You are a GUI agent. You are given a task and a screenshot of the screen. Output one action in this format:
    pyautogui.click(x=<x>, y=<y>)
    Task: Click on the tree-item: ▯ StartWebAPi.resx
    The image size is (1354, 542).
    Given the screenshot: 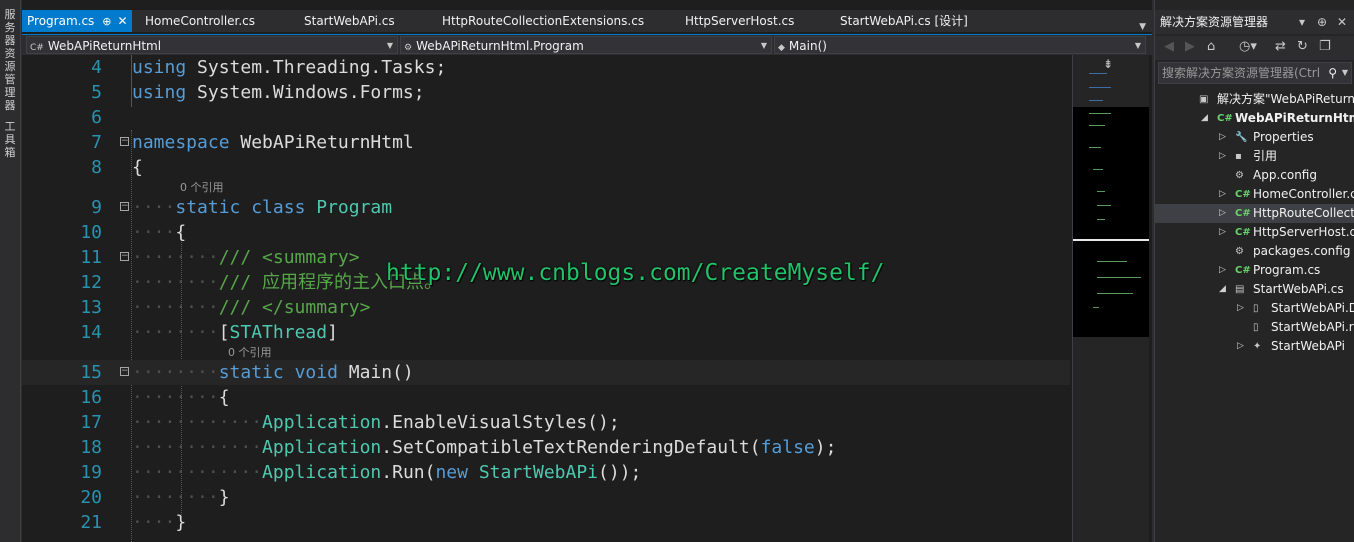 What is the action you would take?
    pyautogui.click(x=1254, y=327)
    